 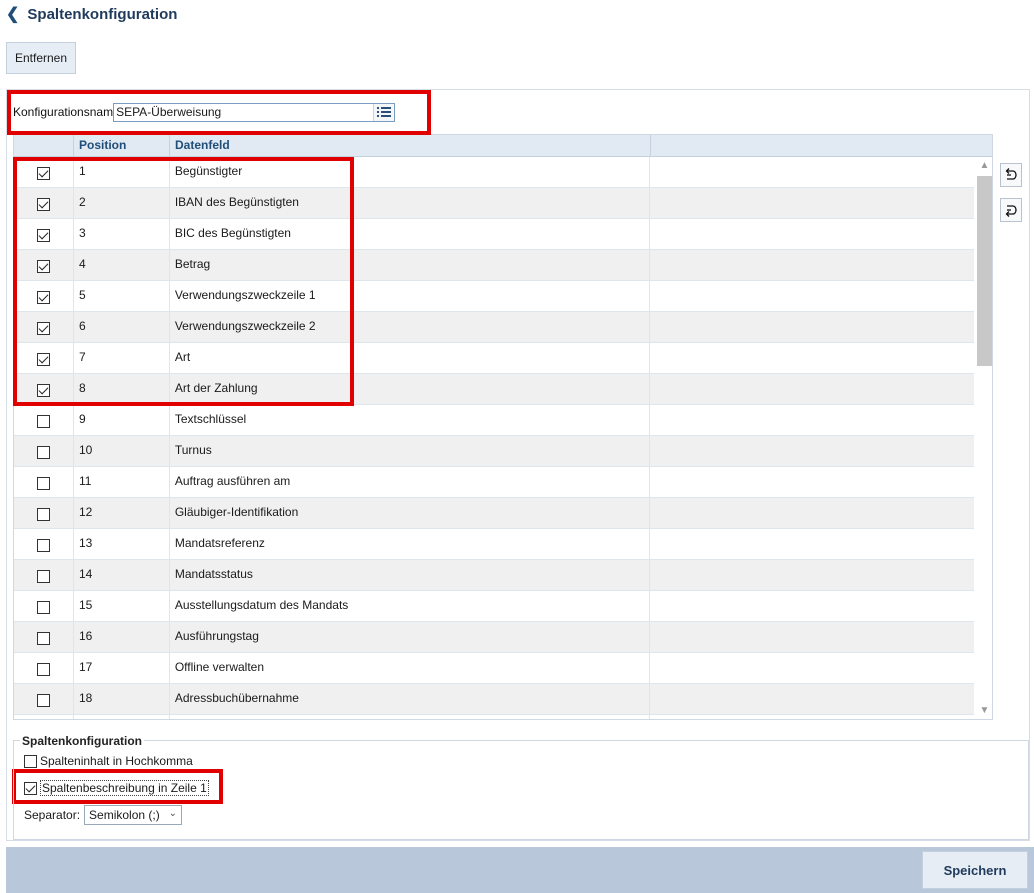 I want to click on table-row: 6 Verwendungszweckzeile 2, so click(x=494, y=327).